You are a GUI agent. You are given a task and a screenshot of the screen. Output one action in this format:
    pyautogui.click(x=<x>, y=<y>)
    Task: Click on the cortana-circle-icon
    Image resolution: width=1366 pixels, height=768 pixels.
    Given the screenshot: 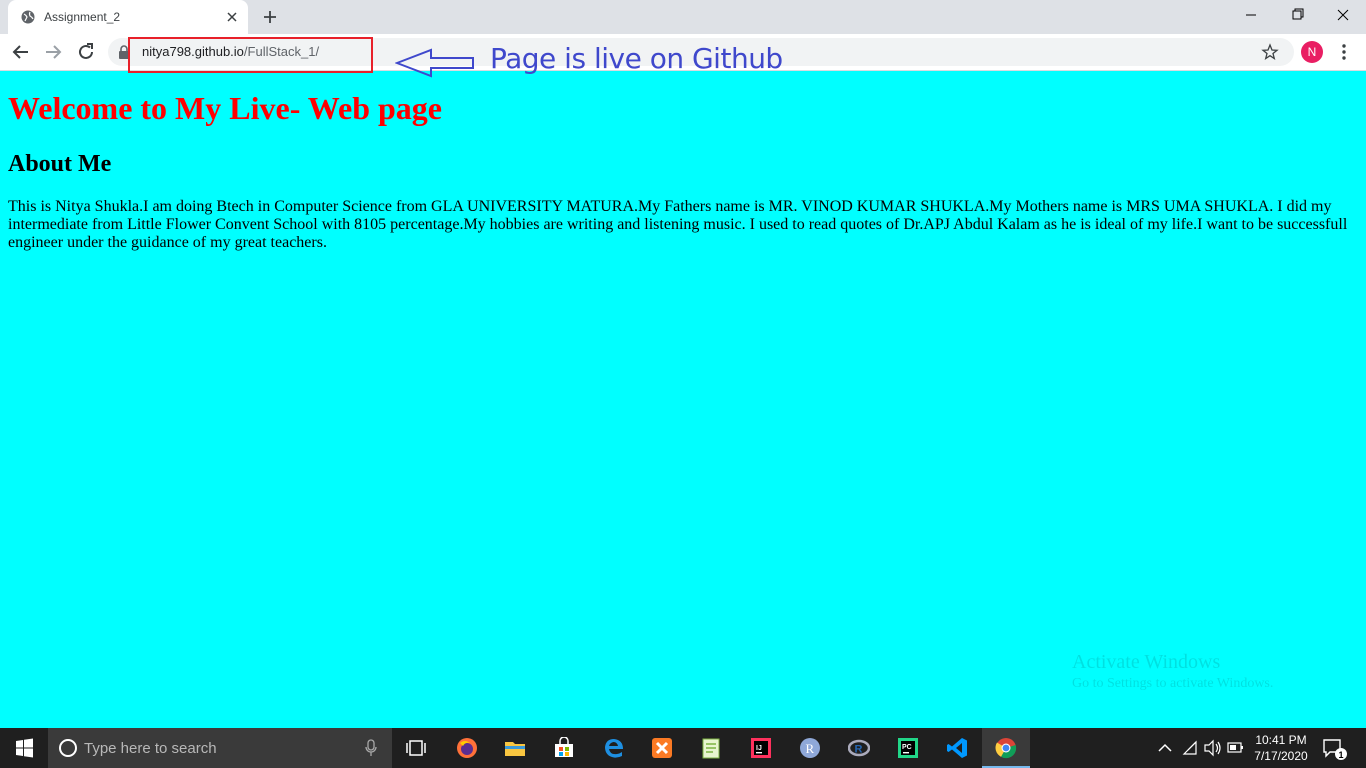 What is the action you would take?
    pyautogui.click(x=68, y=748)
    